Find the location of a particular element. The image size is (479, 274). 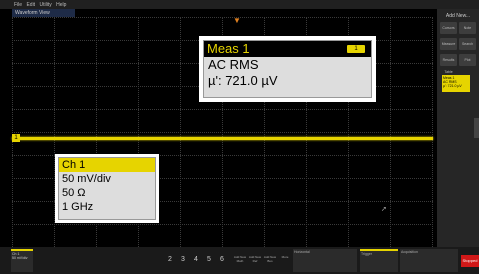

trigger-position-icon: ▼ is located at coordinates (237, 21).